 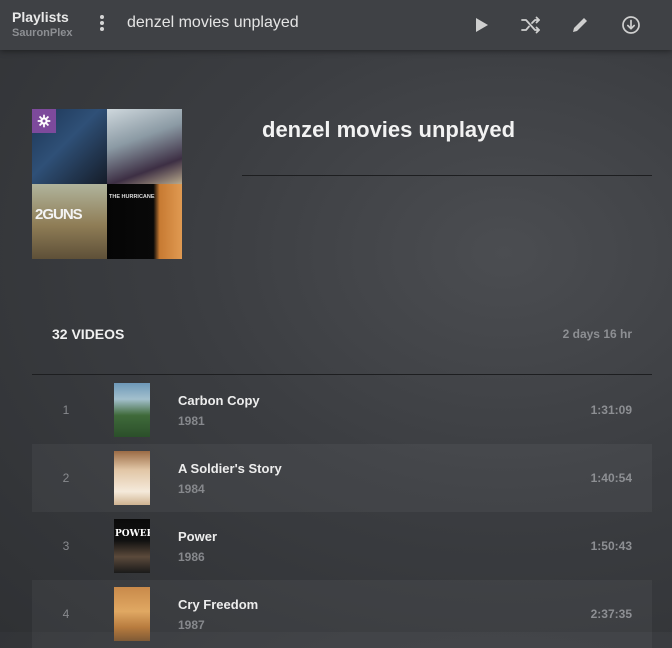 What do you see at coordinates (481, 25) in the screenshot?
I see `play-icon` at bounding box center [481, 25].